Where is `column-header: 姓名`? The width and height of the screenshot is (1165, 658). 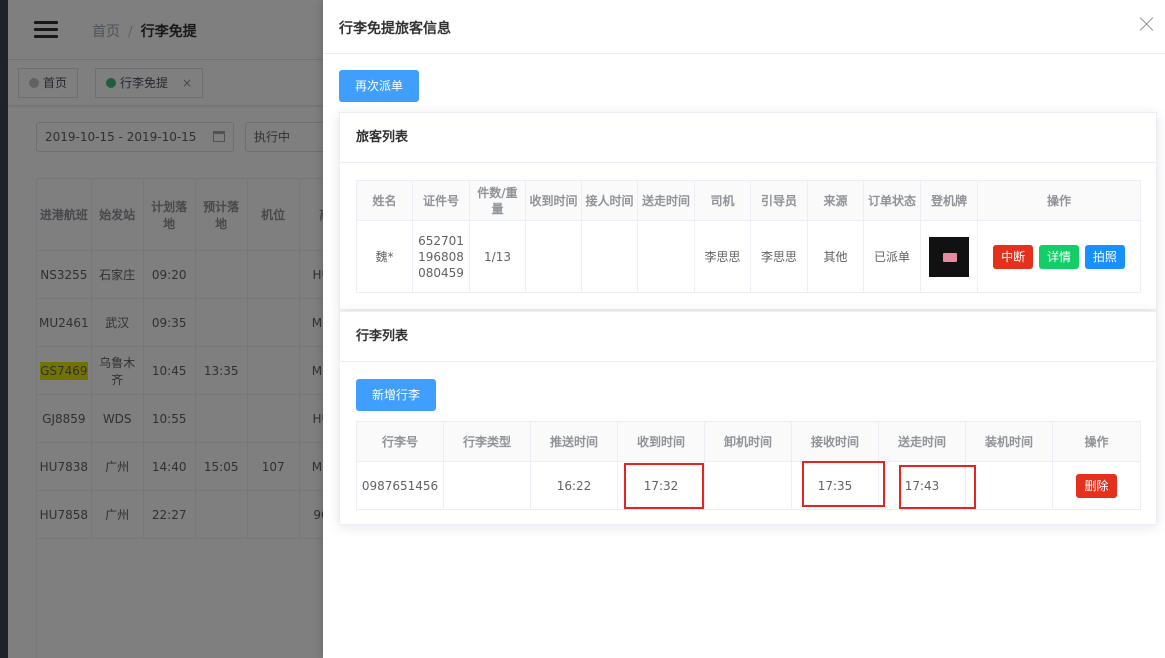
column-header: 姓名 is located at coordinates (384, 200).